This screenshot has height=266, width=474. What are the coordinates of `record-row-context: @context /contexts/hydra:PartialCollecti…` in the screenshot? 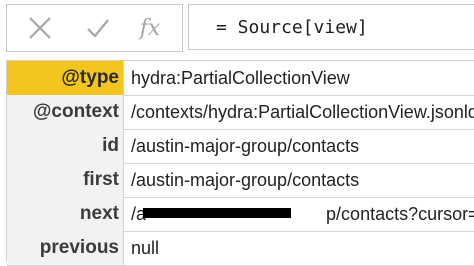 It's located at (240, 112).